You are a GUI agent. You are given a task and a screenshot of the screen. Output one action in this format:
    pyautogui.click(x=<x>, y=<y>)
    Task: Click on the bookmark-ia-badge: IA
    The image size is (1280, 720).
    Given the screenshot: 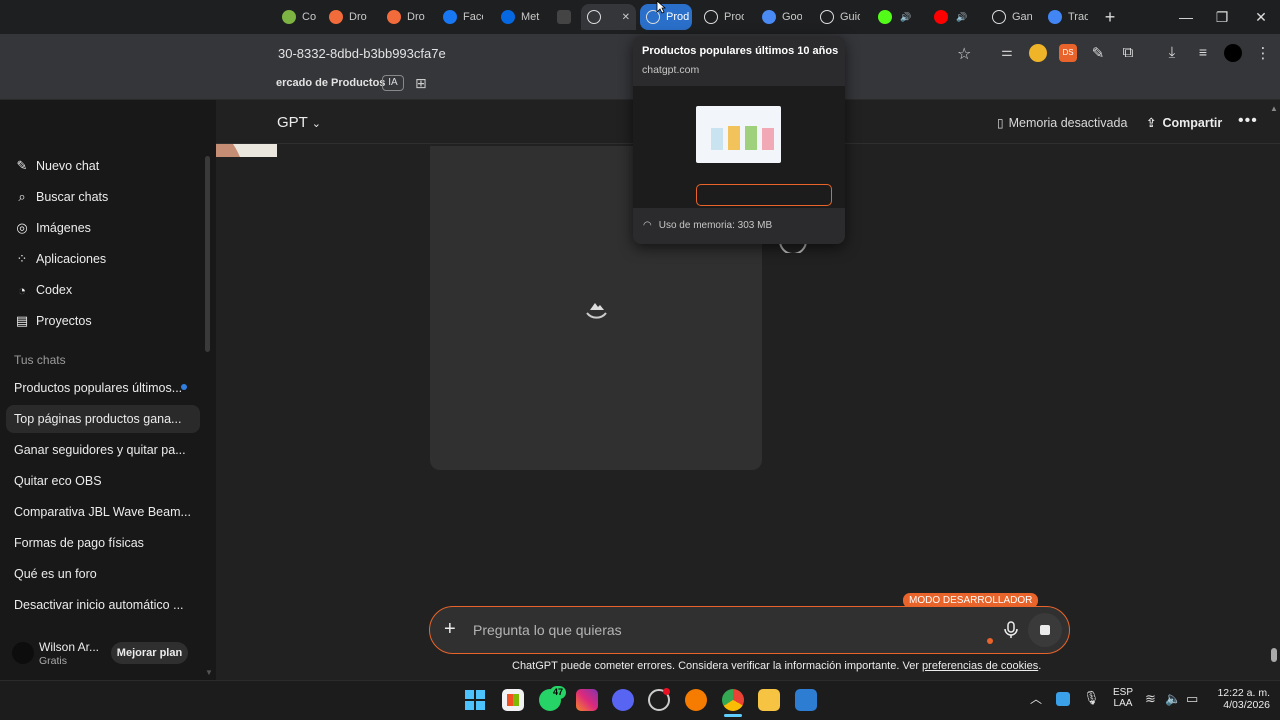 What is the action you would take?
    pyautogui.click(x=393, y=83)
    